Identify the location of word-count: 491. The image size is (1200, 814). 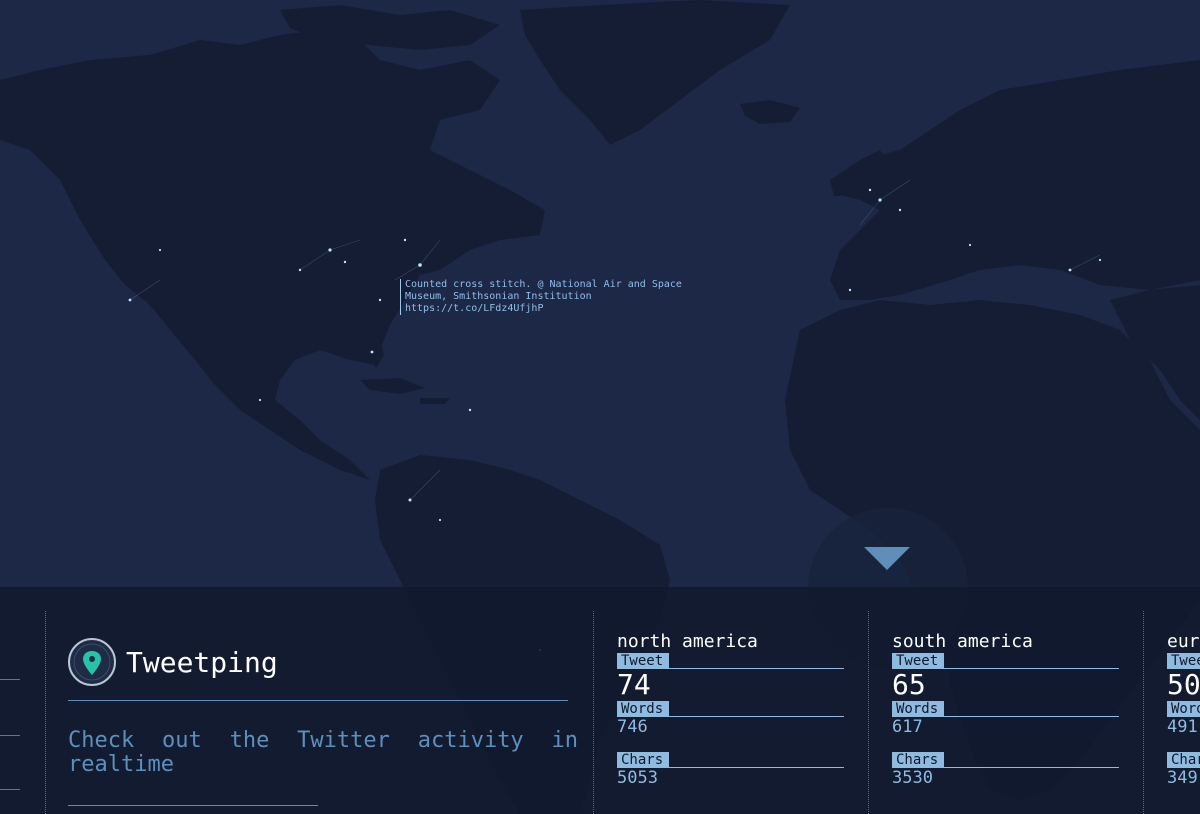
(1182, 727).